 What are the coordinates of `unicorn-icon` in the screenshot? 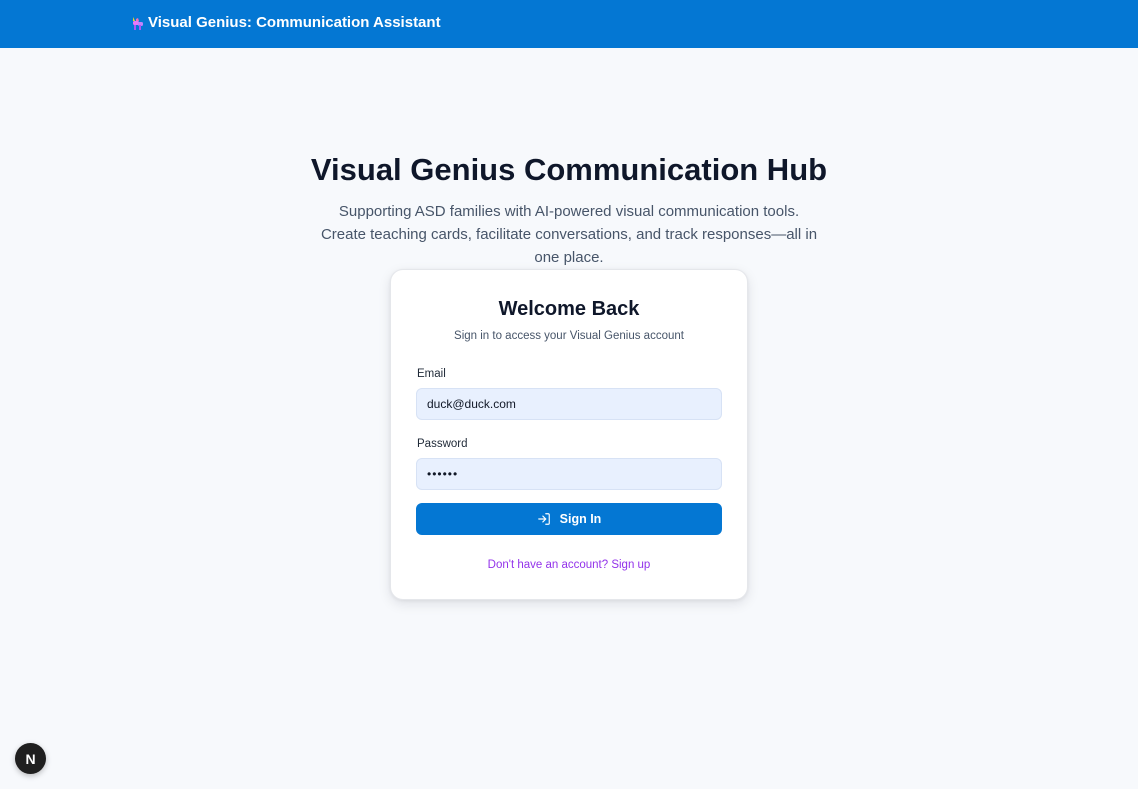 It's located at (137, 23).